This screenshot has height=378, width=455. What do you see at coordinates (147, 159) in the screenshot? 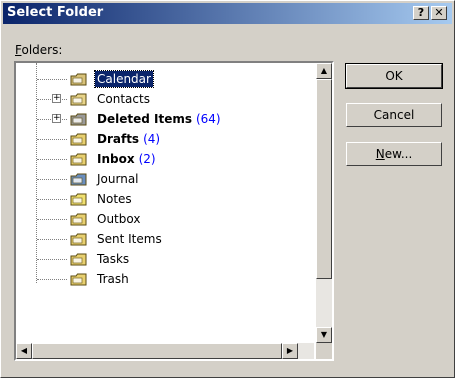
I see `unread-count: (2)` at bounding box center [147, 159].